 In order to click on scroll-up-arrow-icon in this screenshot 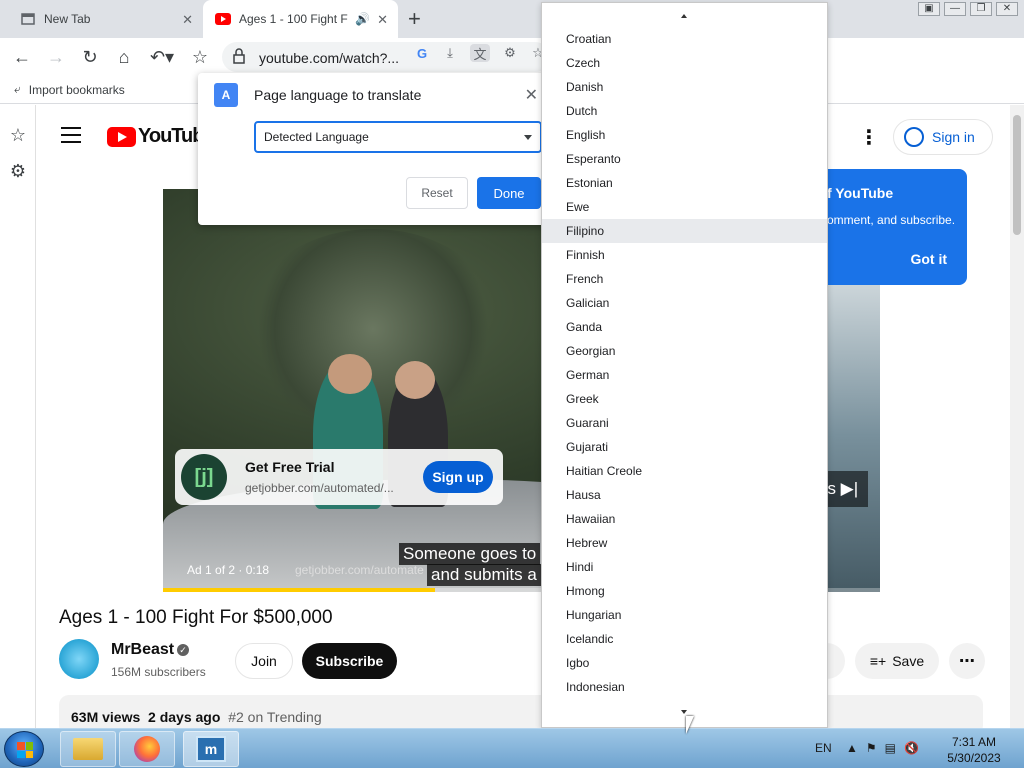, I will do `click(684, 16)`.